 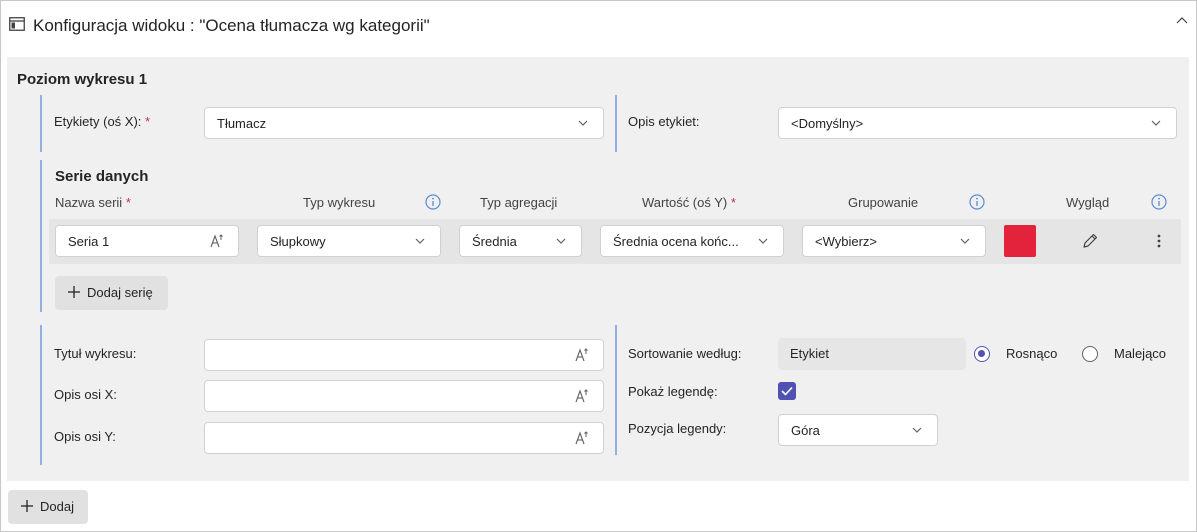 I want to click on labels-description-label: Opis etykiet:, so click(x=664, y=121).